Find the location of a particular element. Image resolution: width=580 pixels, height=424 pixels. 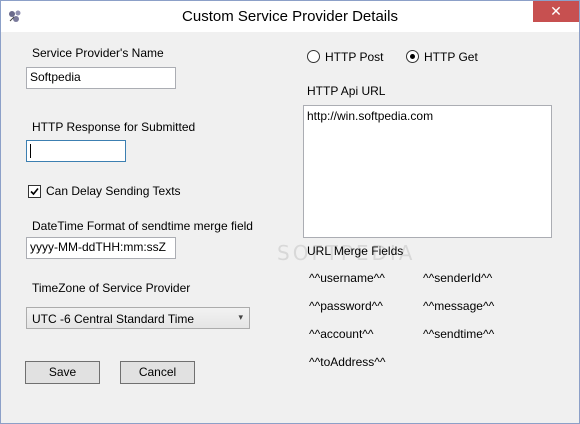

timezone-select: UTC -6 Central Standard Time ▾ is located at coordinates (138, 318).